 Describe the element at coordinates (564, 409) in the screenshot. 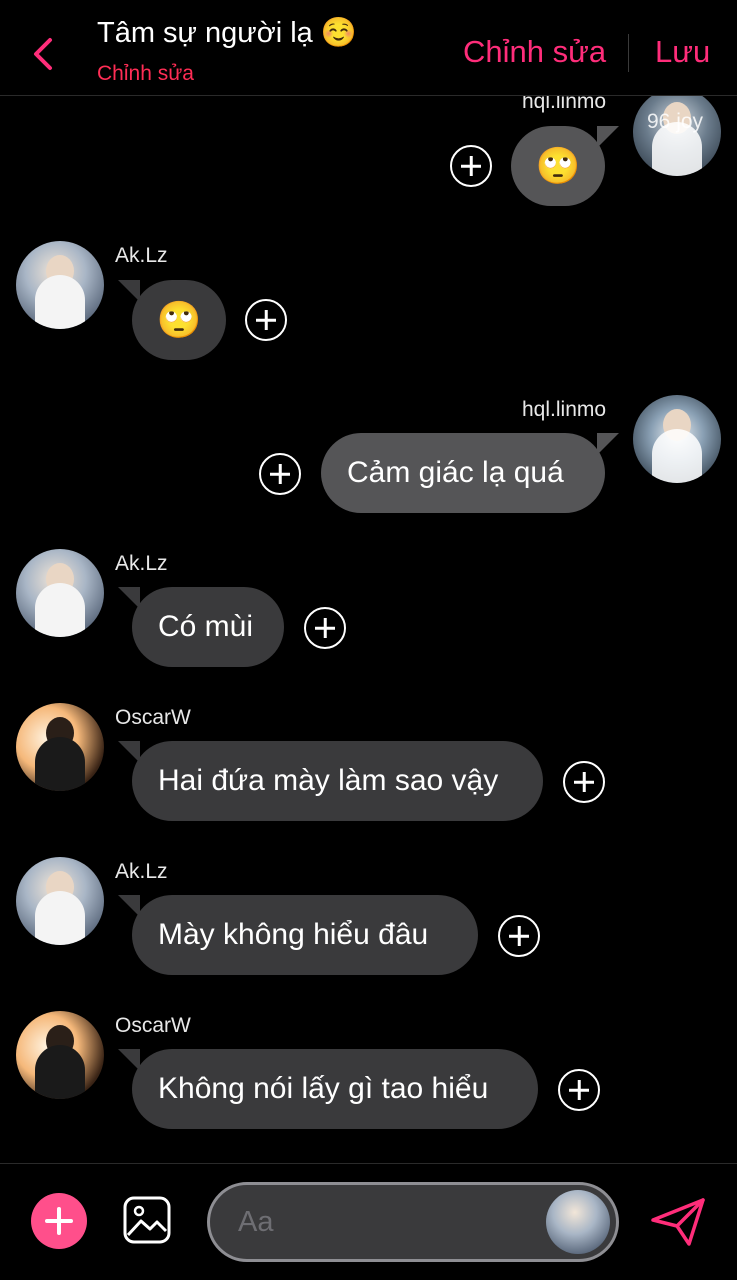

I see `message-username: hql.linmo` at that location.